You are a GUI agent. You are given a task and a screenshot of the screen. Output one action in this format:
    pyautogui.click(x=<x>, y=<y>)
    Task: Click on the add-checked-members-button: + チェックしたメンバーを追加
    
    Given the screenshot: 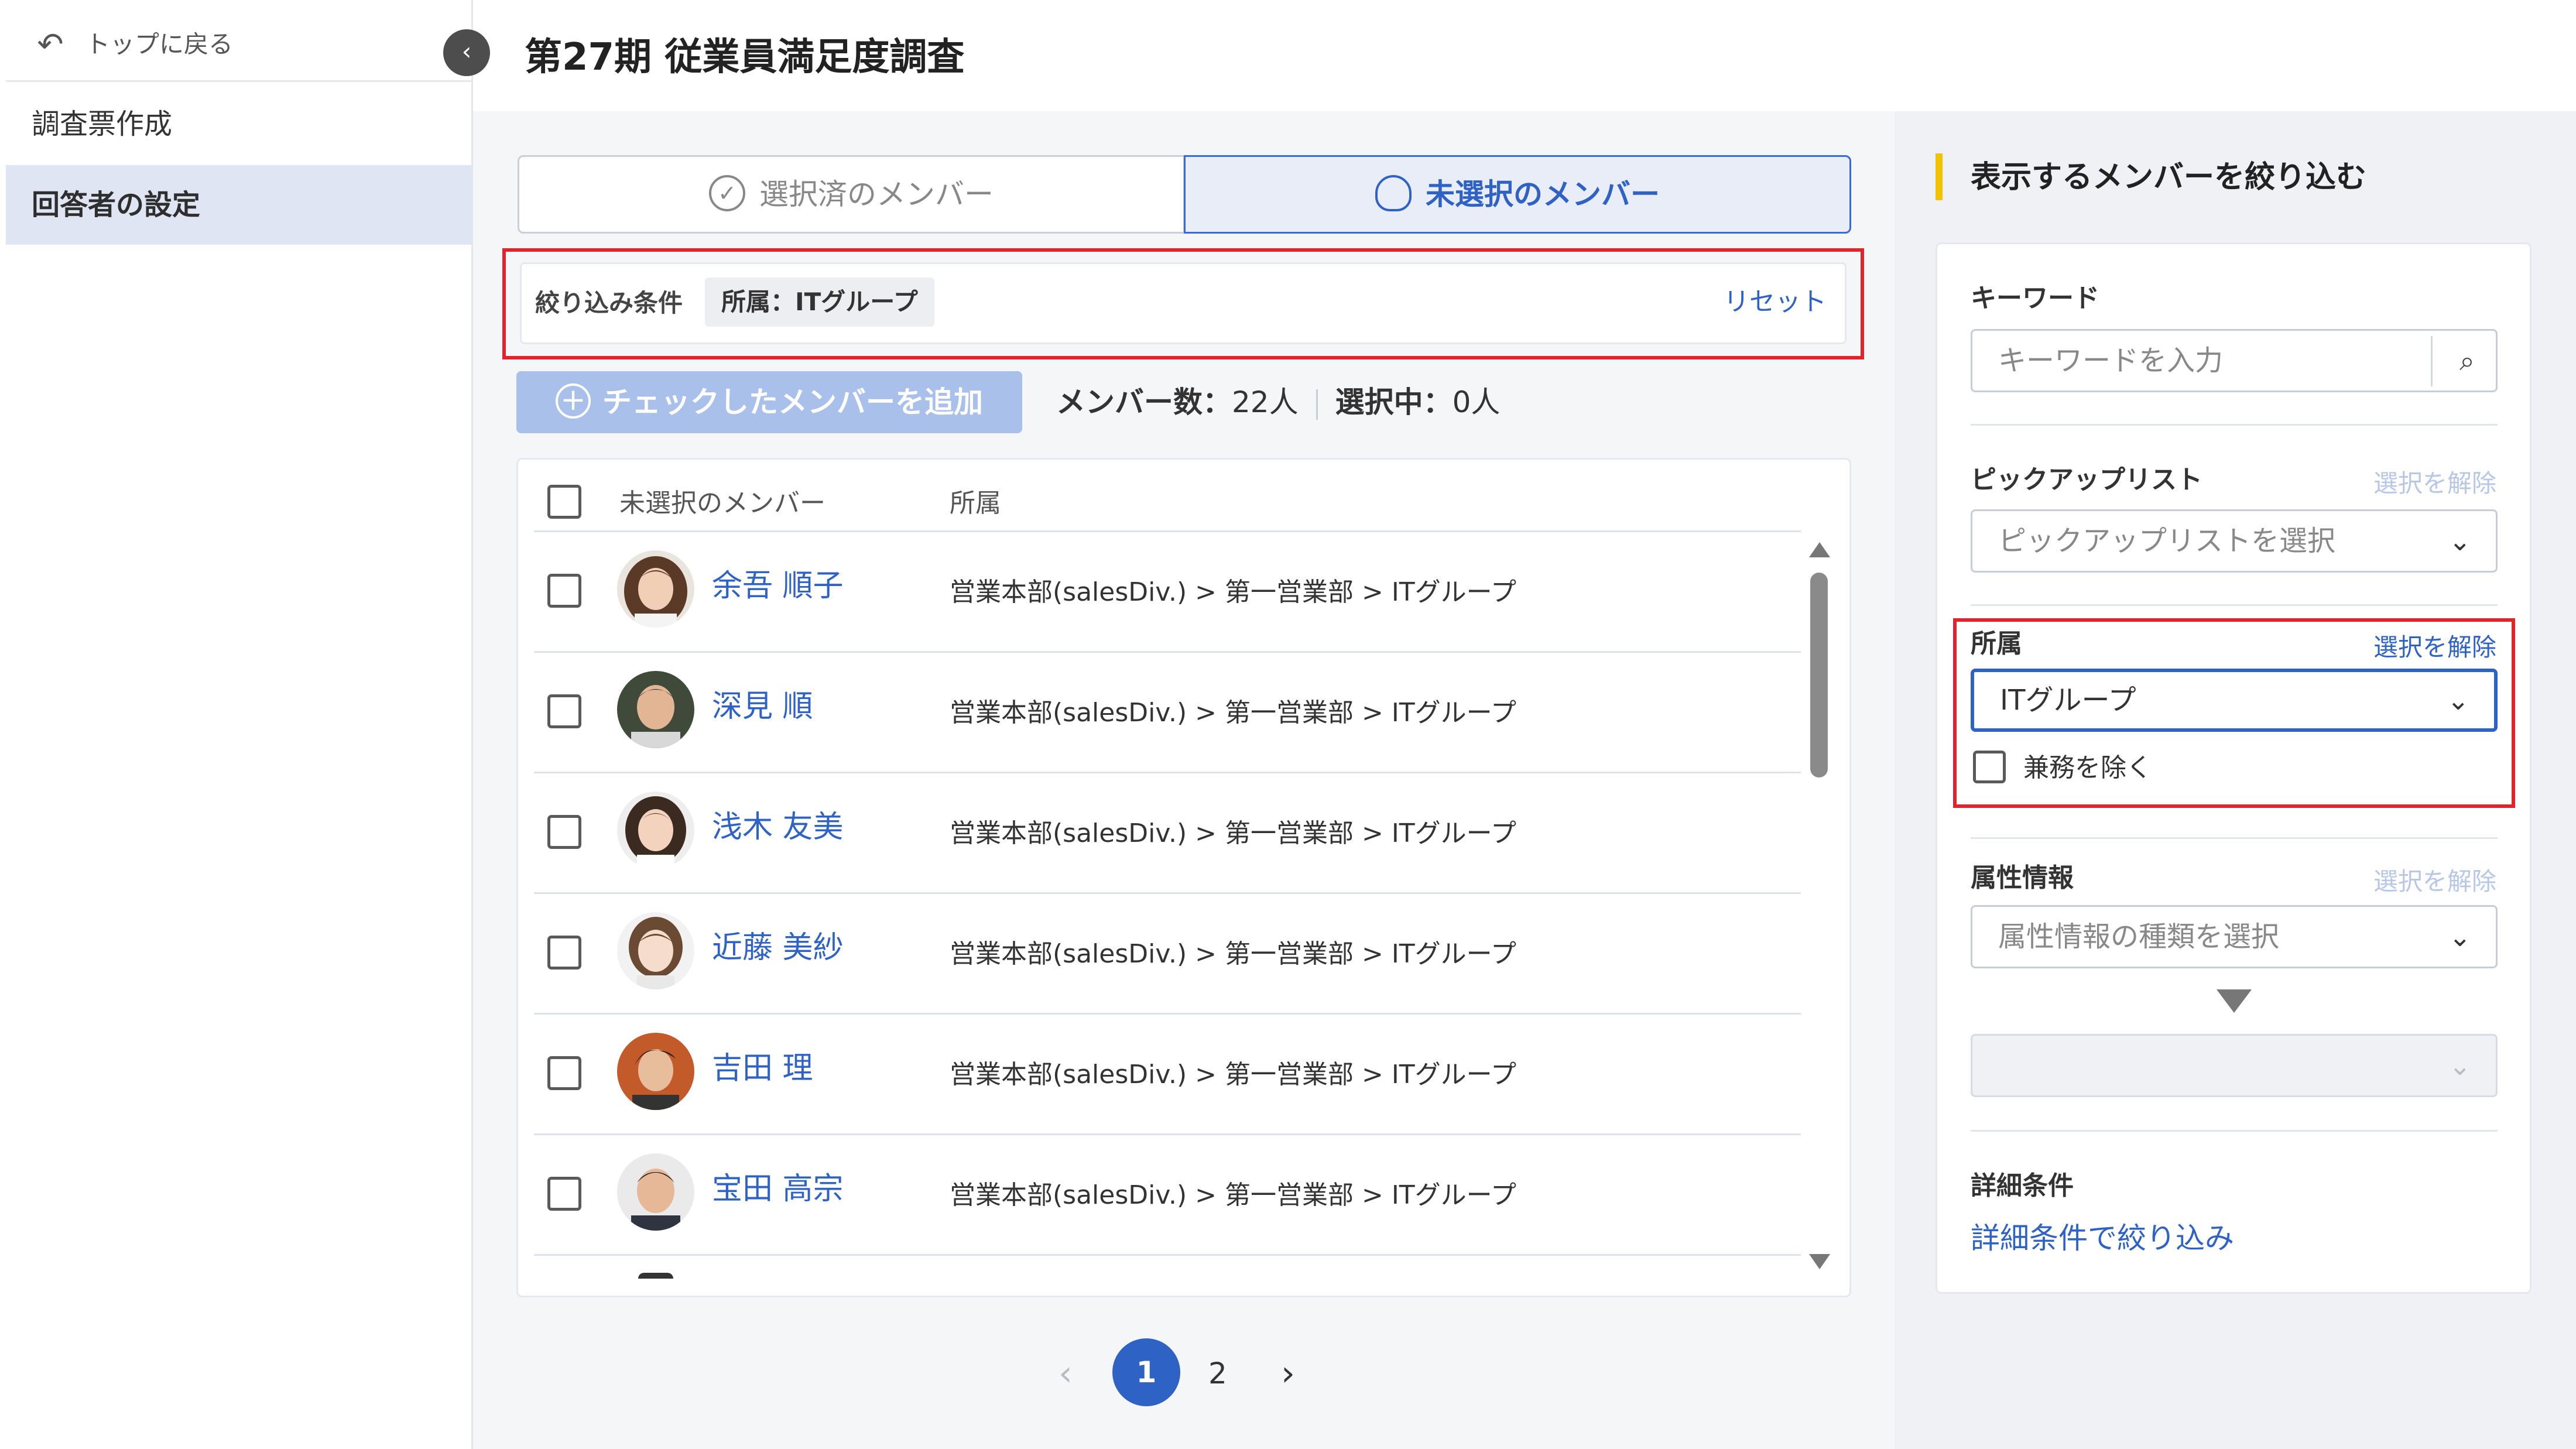 What is the action you would take?
    pyautogui.click(x=769, y=402)
    